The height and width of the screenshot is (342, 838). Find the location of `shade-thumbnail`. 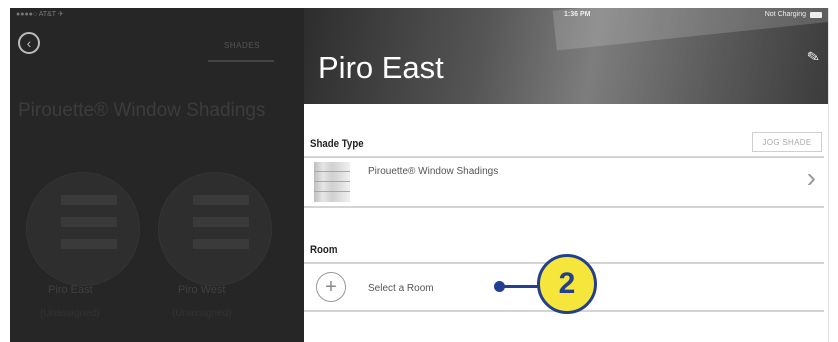

shade-thumbnail is located at coordinates (332, 182).